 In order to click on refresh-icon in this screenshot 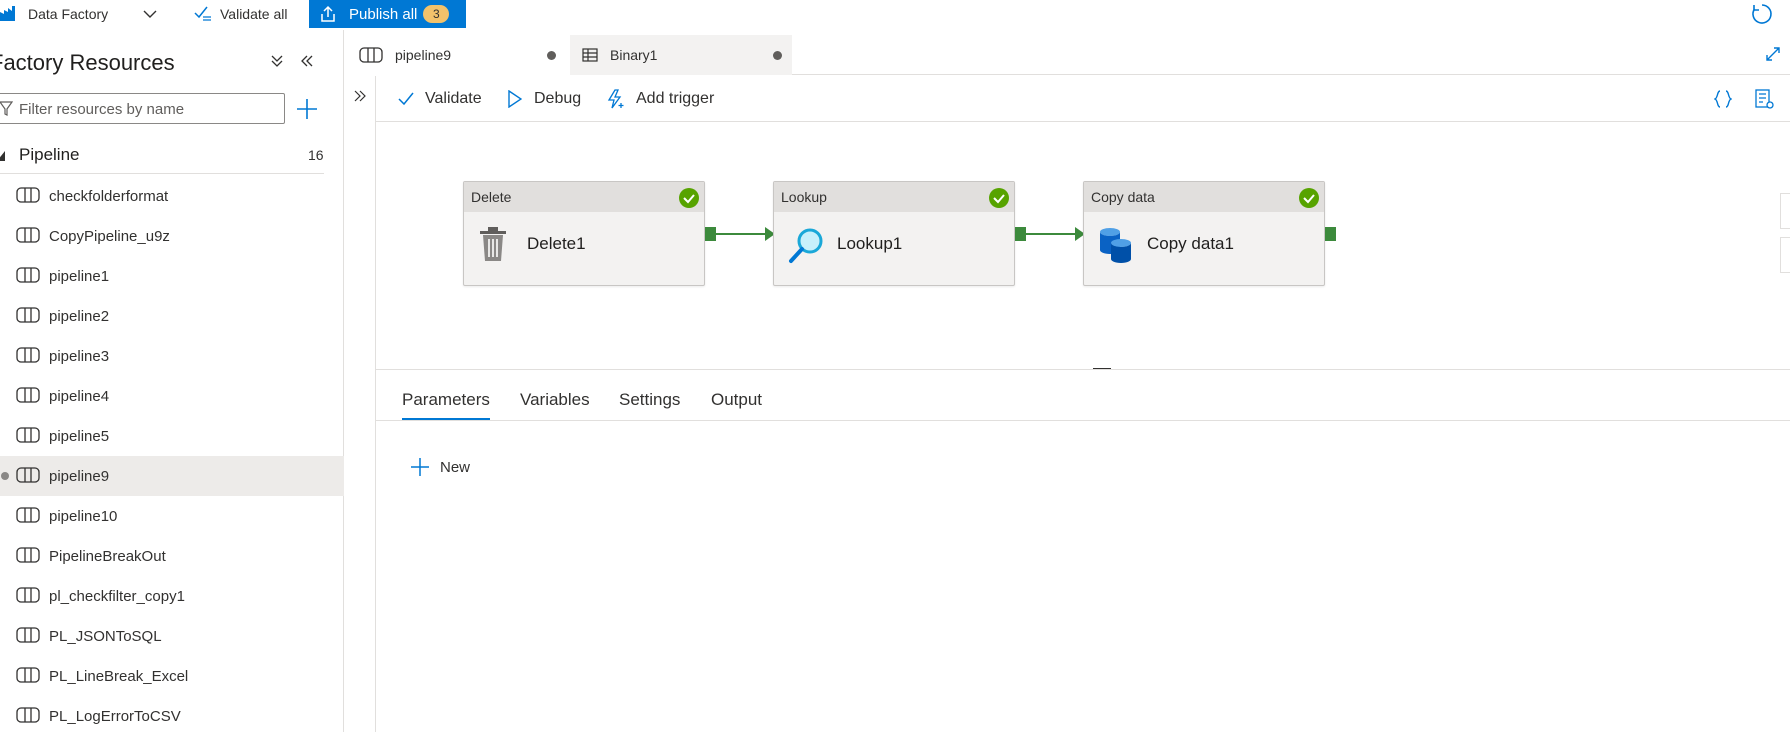, I will do `click(1762, 14)`.